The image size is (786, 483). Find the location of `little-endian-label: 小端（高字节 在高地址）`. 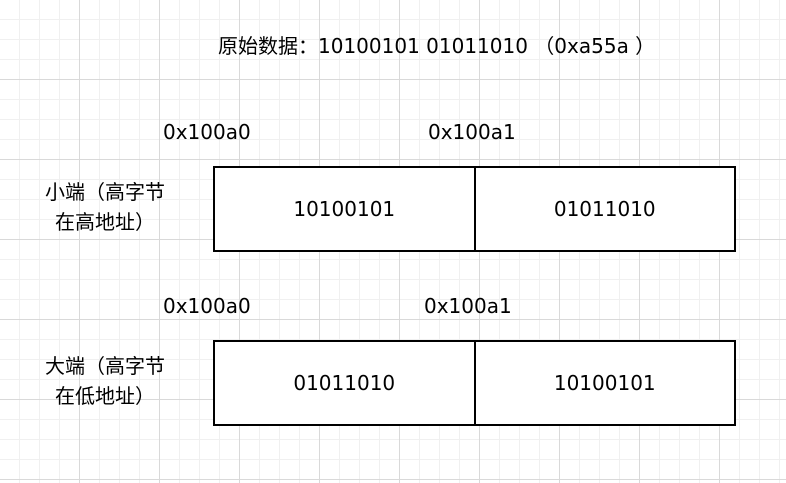

little-endian-label: 小端（高字节 在高地址） is located at coordinates (105, 207).